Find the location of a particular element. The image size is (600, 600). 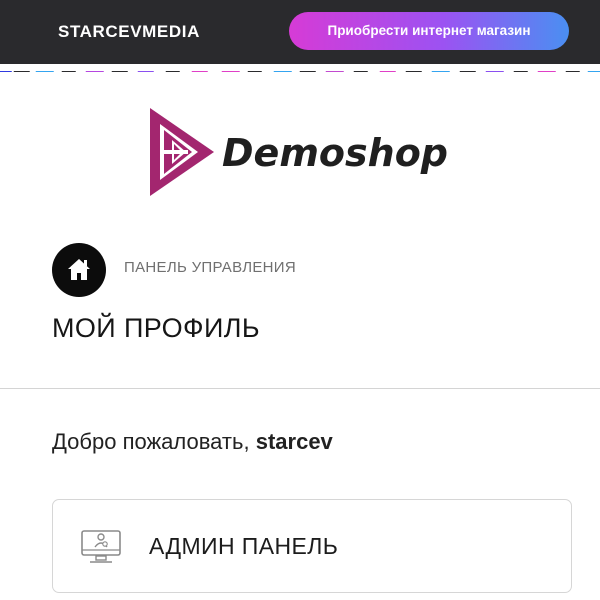

welcome-message: Добро пожаловать, starcev is located at coordinates (192, 442).